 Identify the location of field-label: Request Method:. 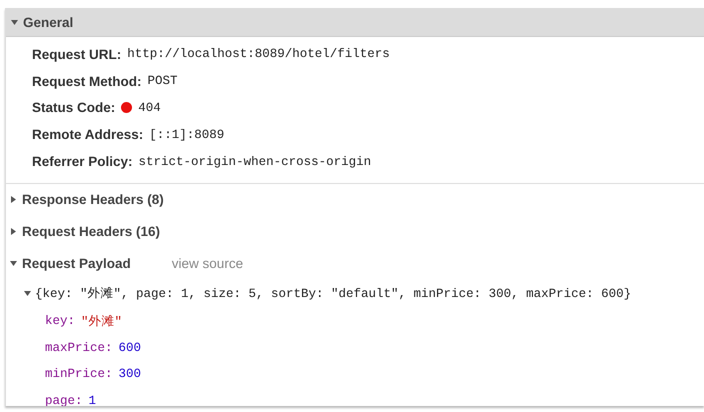
(87, 81).